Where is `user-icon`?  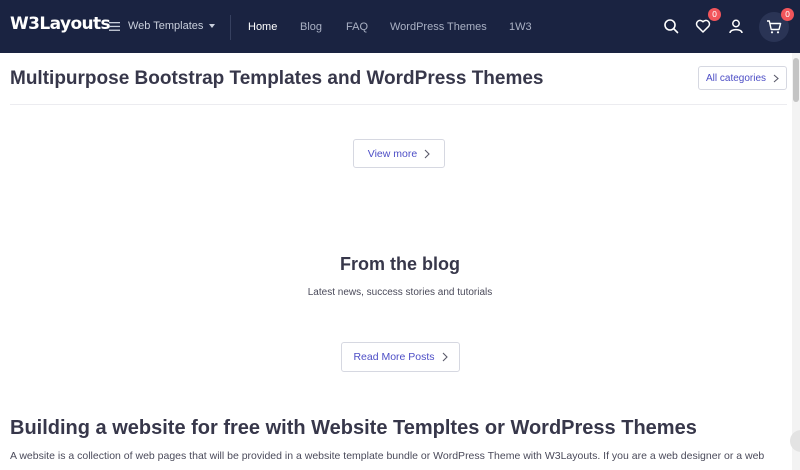 user-icon is located at coordinates (736, 26).